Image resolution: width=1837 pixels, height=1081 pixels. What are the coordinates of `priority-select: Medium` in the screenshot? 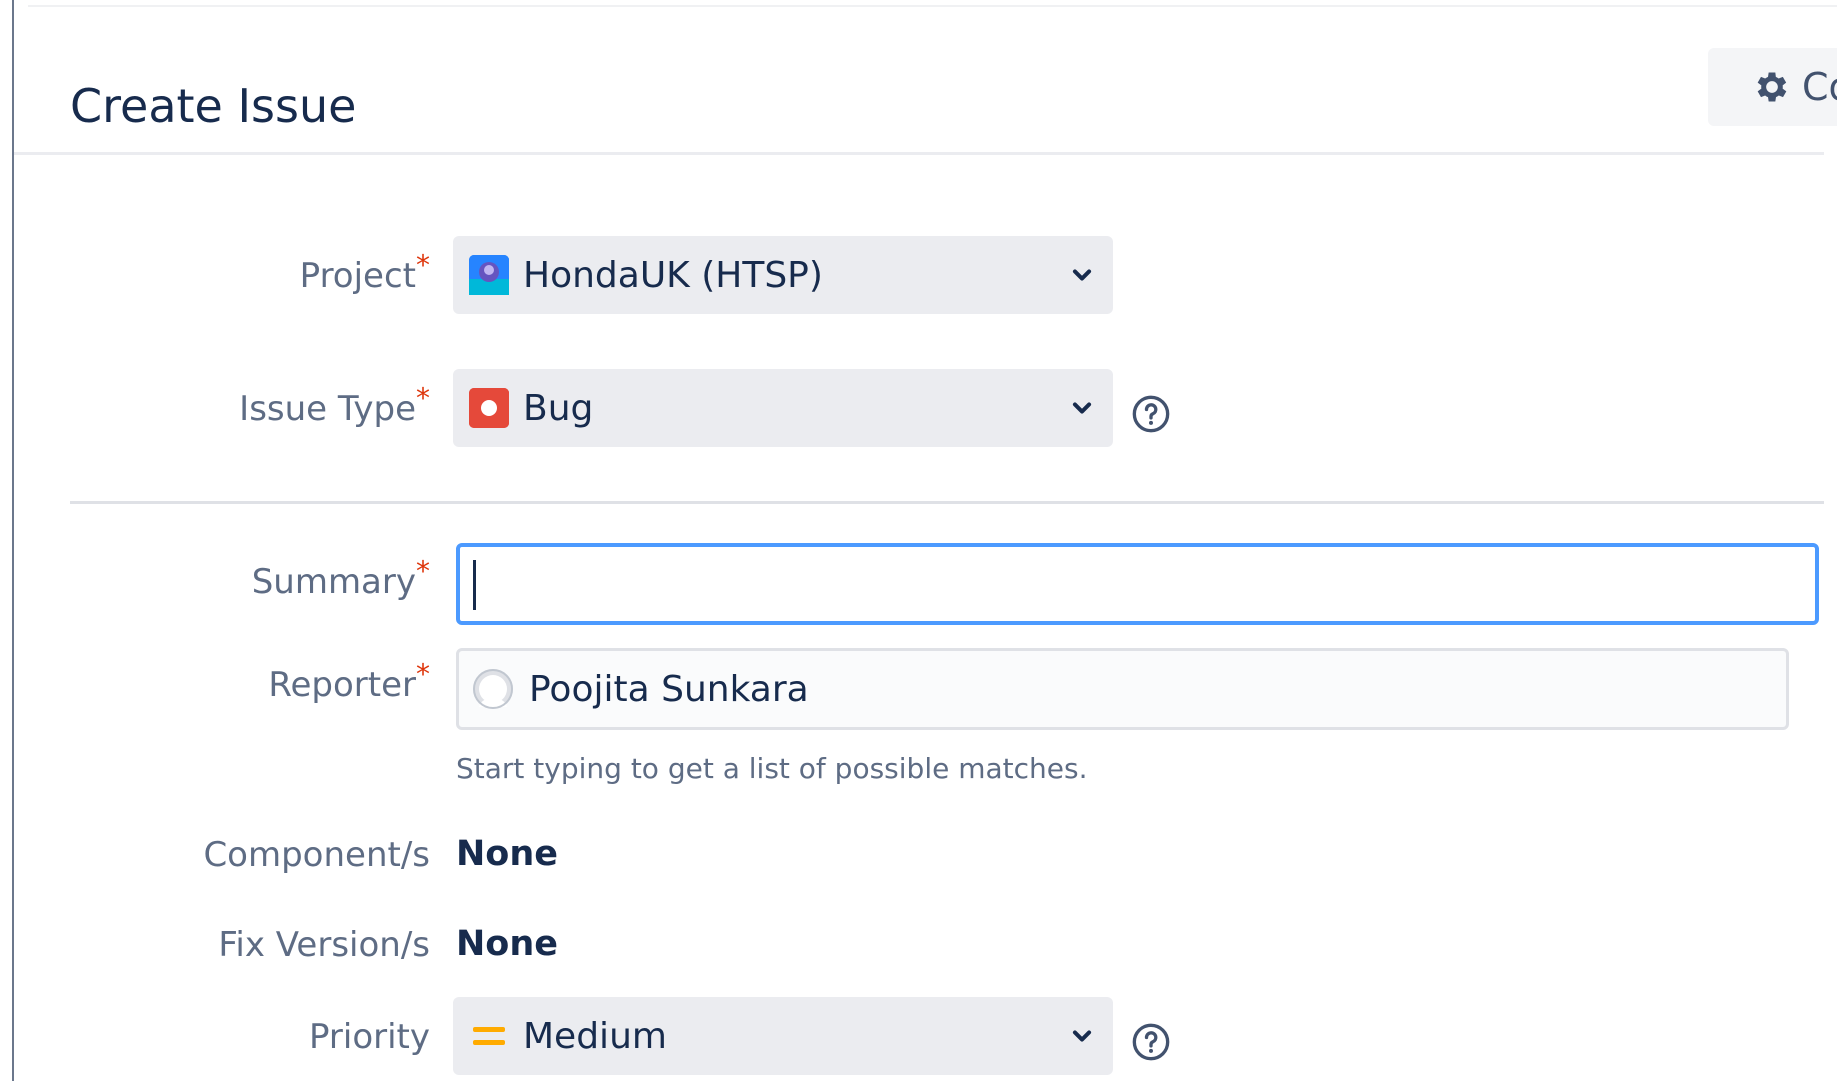 It's located at (783, 1036).